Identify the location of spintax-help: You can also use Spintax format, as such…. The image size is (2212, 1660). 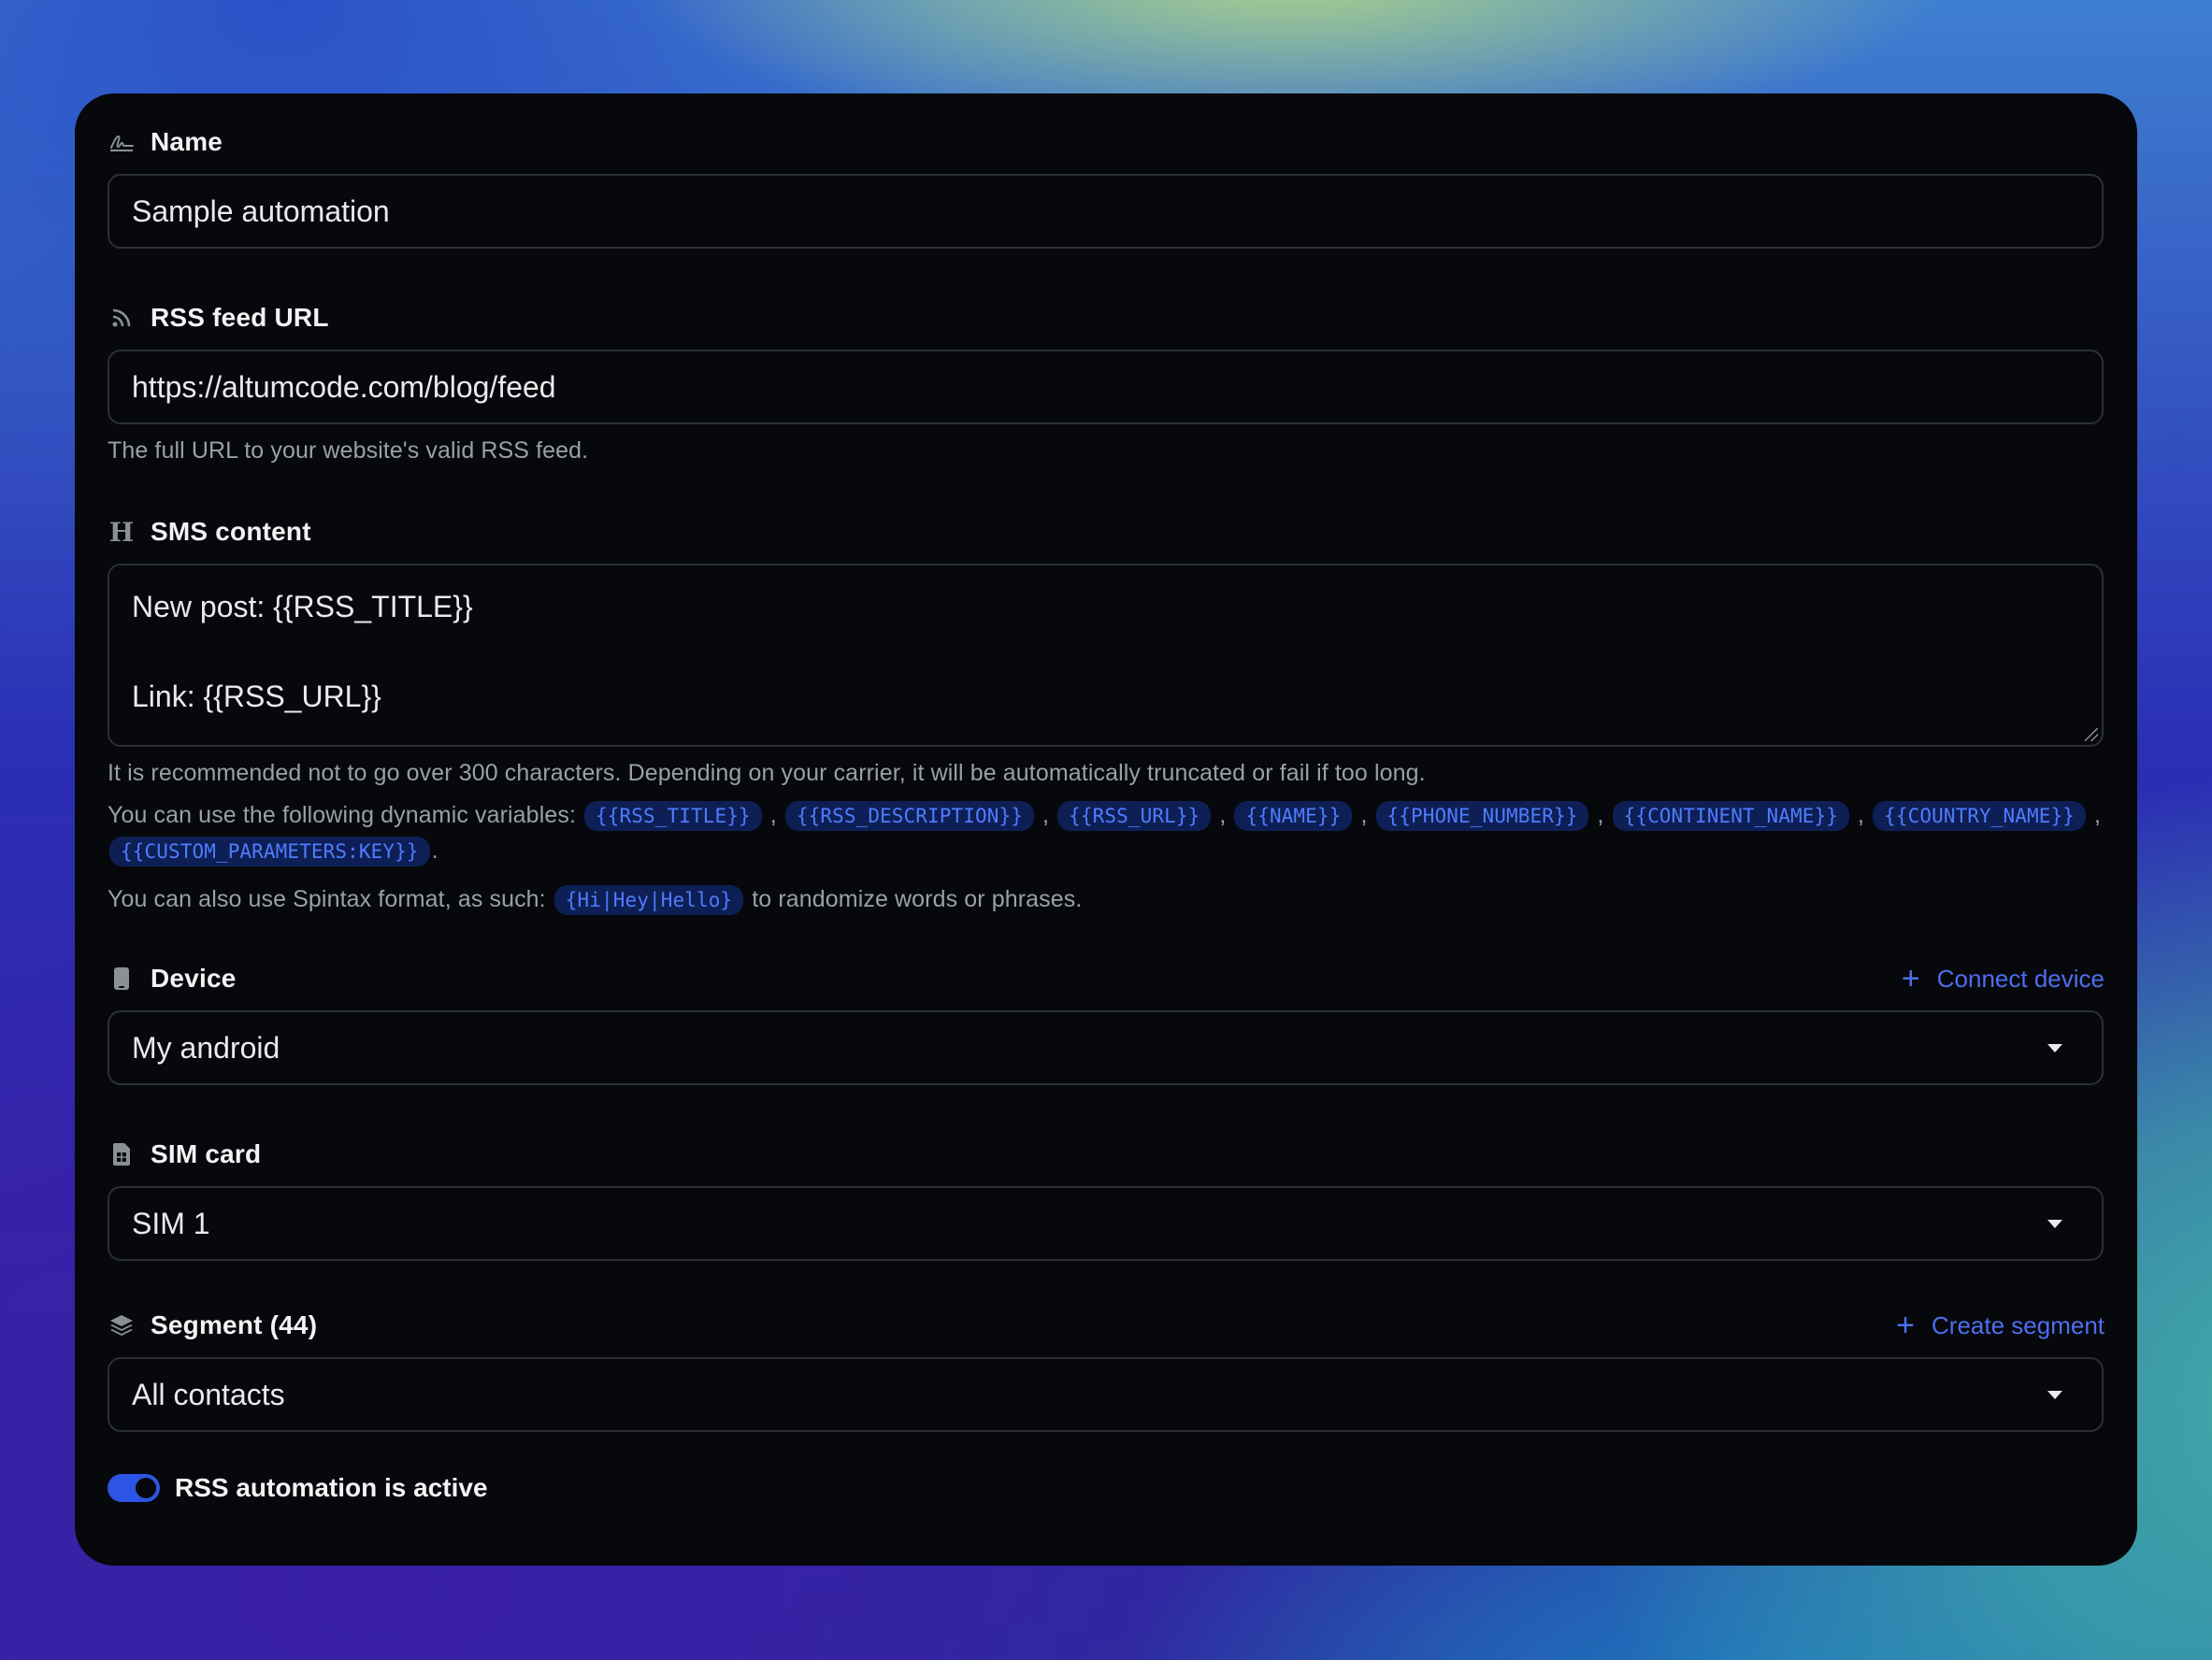
(1106, 899).